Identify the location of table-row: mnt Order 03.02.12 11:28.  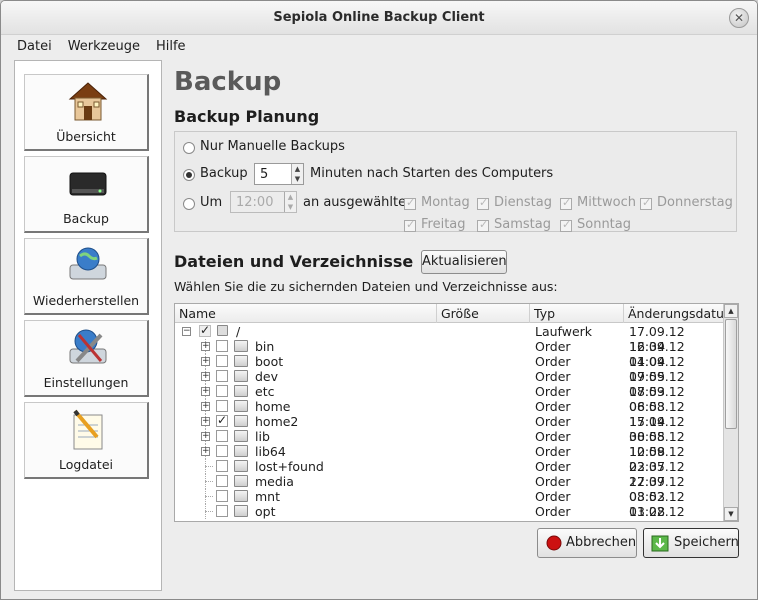
(449, 504).